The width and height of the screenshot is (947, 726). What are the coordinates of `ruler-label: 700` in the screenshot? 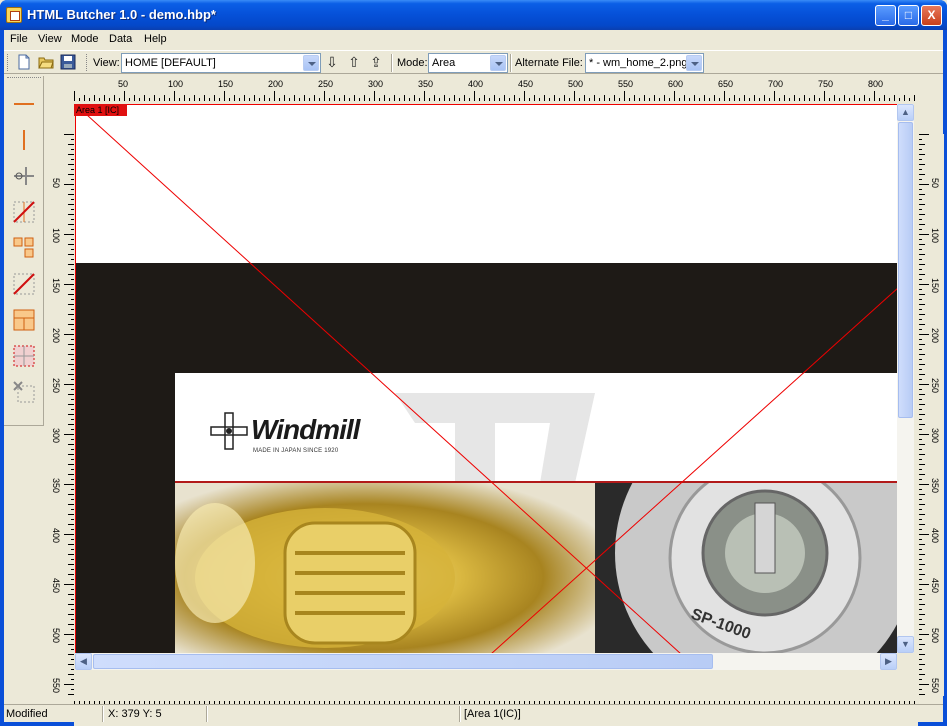 It's located at (775, 84).